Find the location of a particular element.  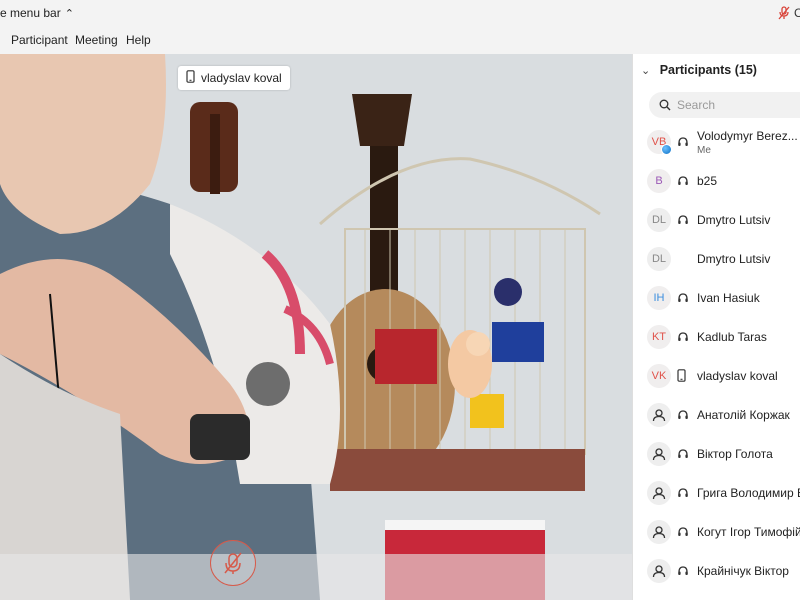

menu-help-label: Help is located at coordinates (138, 40).